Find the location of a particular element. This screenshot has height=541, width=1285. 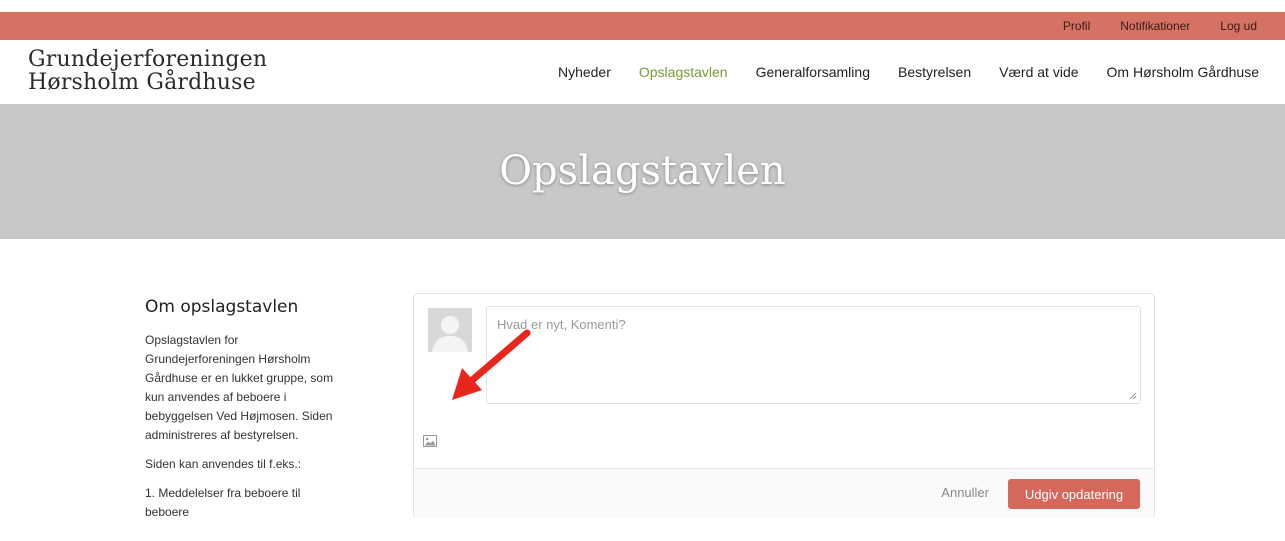

nav-item-om-horsholm-gardhuse: Om Hørsholm Gårdhuse is located at coordinates (1183, 72).